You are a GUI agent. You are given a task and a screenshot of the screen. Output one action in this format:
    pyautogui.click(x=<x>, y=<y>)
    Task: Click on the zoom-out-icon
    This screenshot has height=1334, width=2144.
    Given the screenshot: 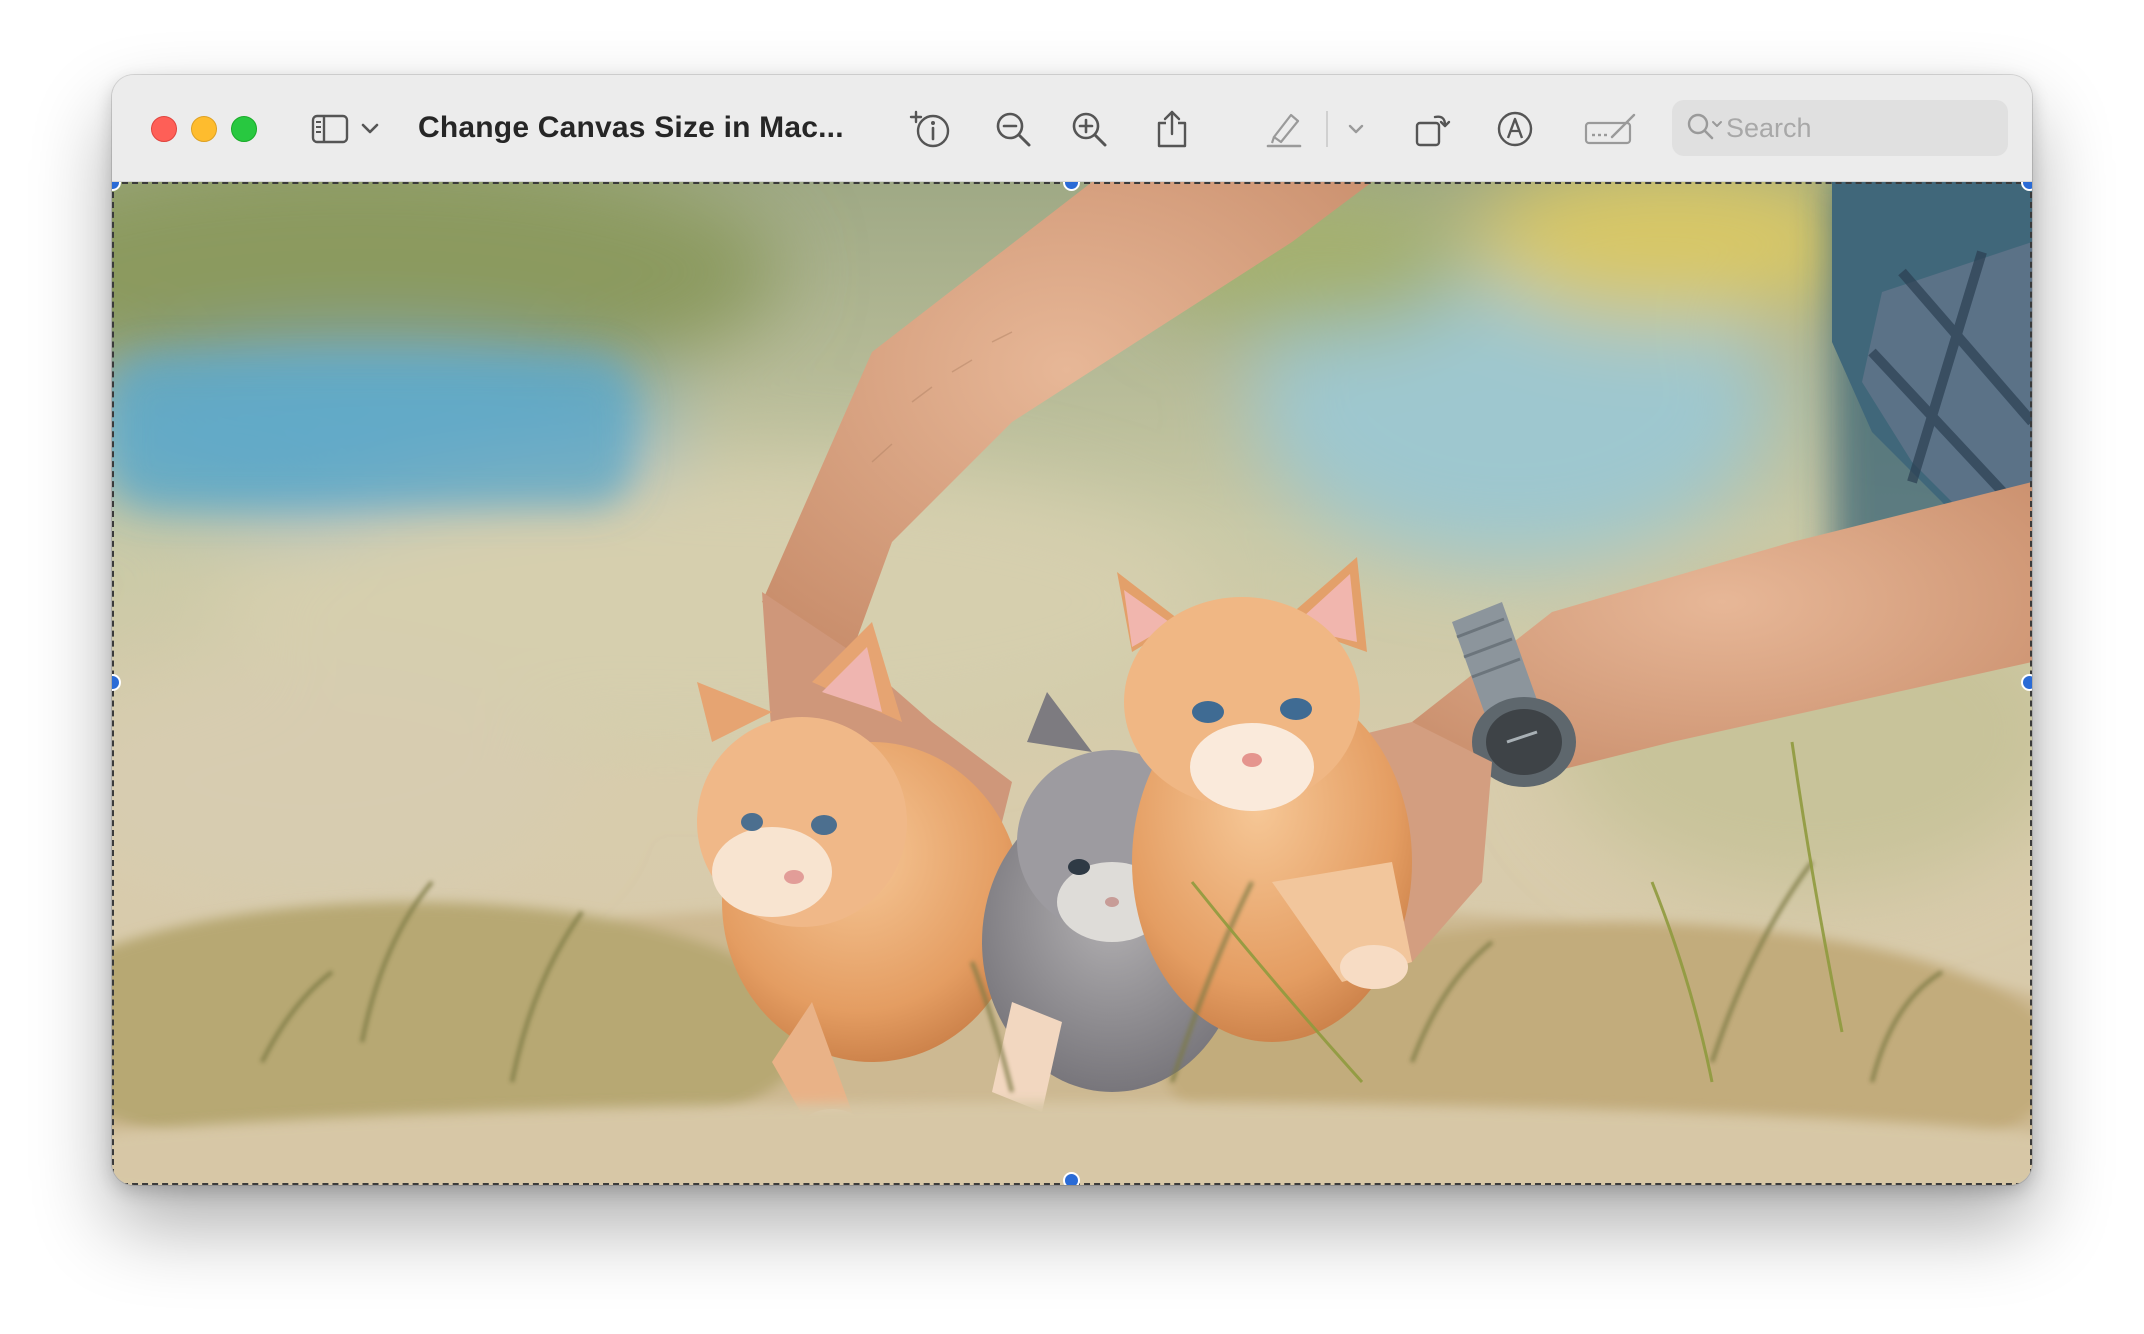 What is the action you would take?
    pyautogui.click(x=1013, y=129)
    